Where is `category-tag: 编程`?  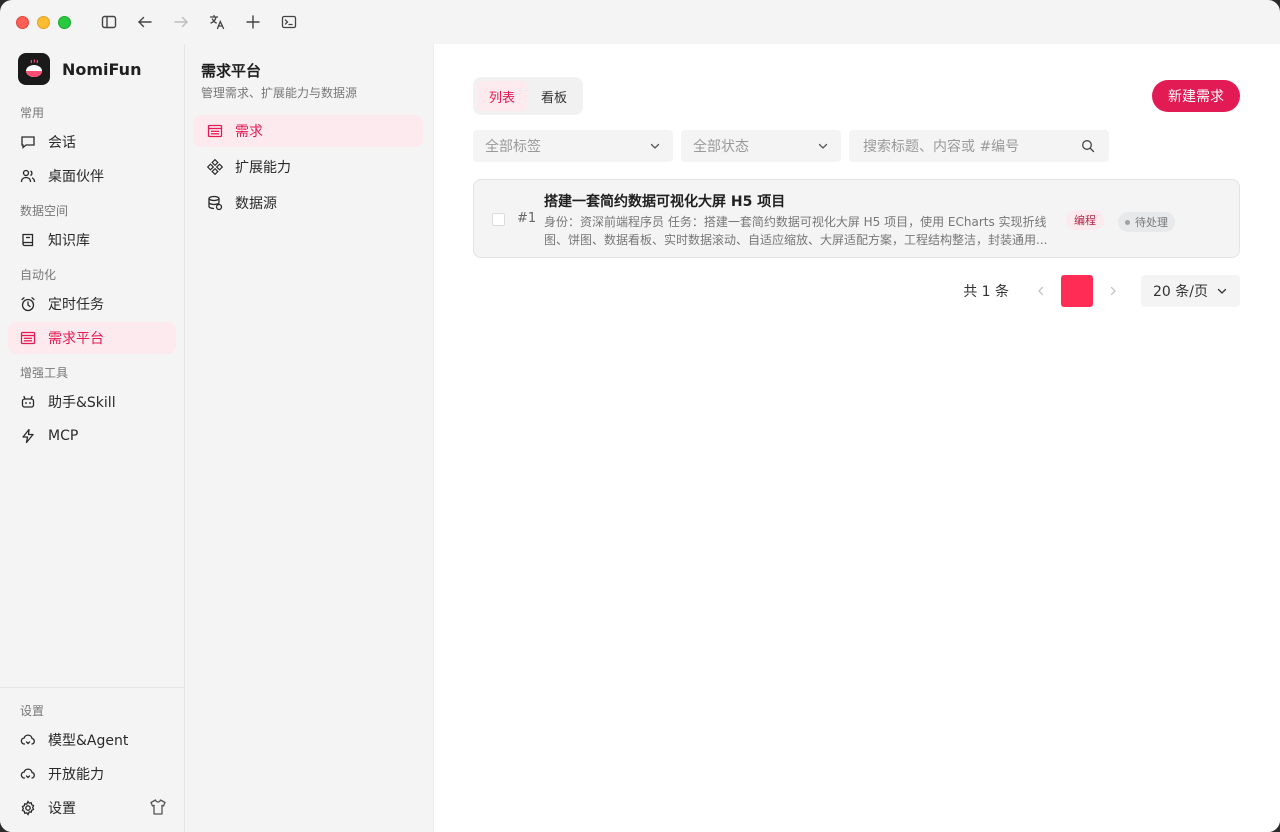
category-tag: 编程 is located at coordinates (1085, 220).